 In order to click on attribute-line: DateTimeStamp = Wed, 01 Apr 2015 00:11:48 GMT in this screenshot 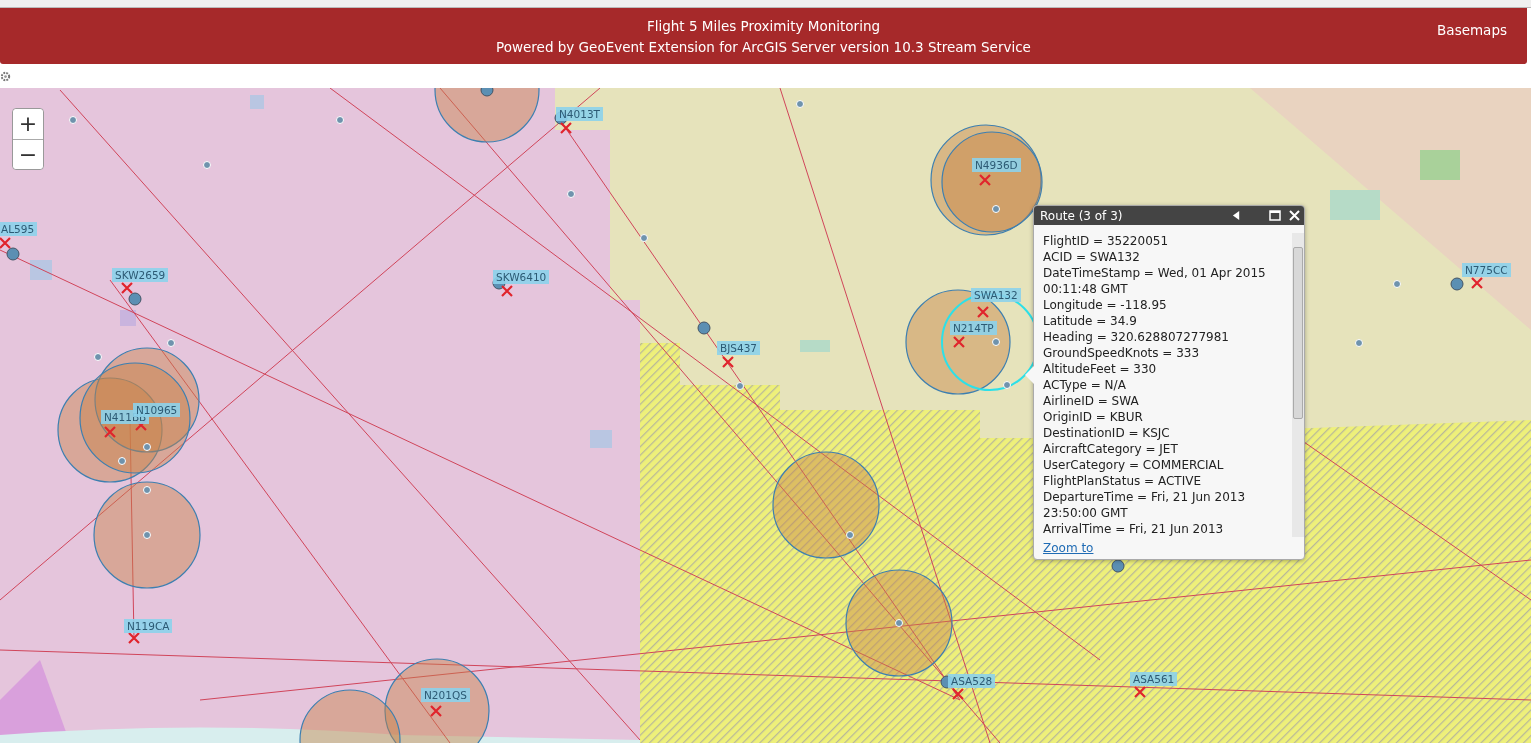, I will do `click(1155, 281)`.